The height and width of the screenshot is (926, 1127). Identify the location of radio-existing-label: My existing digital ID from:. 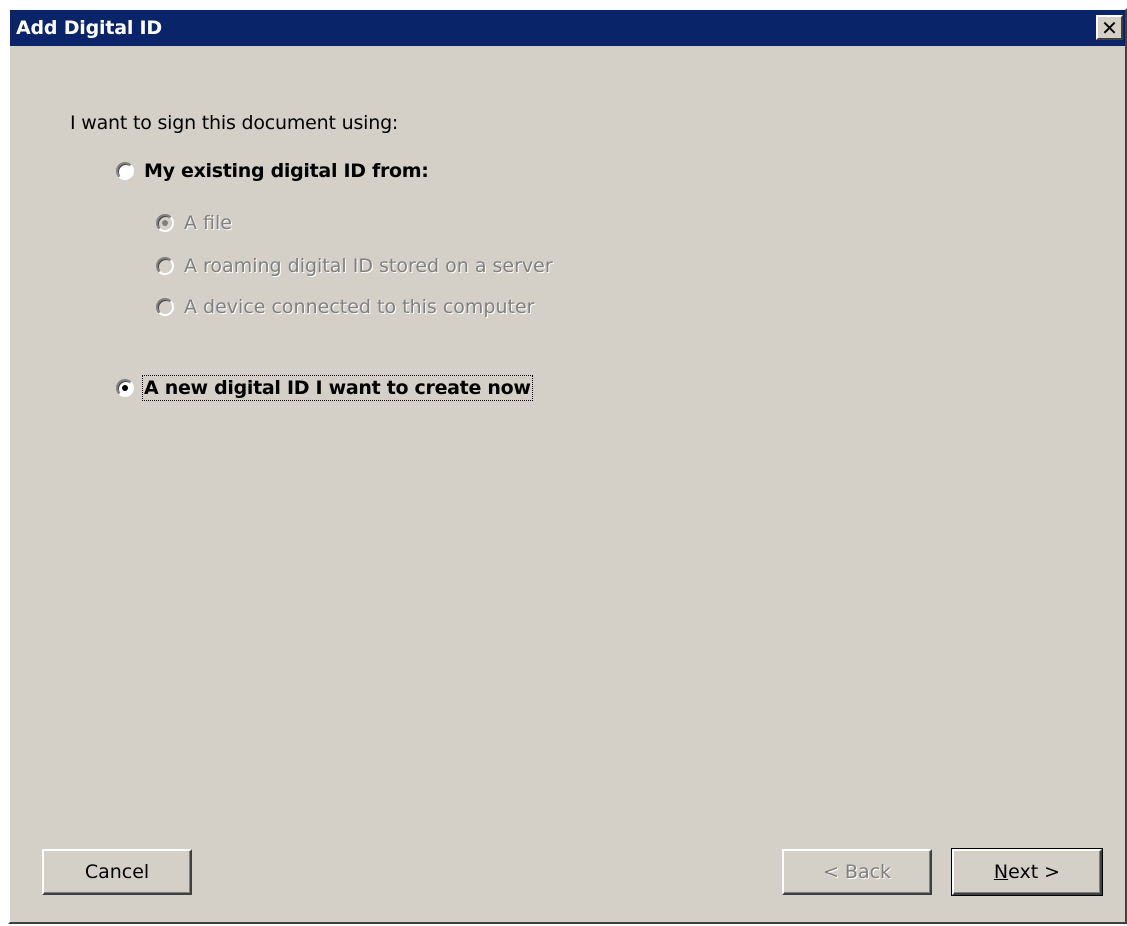
(286, 171).